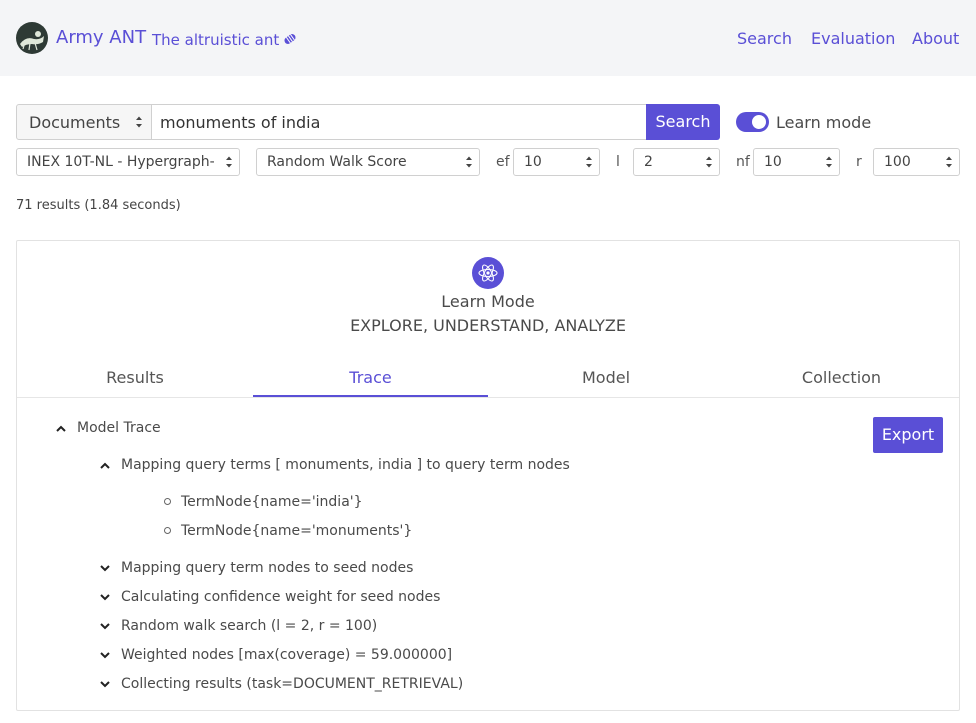 Image resolution: width=976 pixels, height=723 pixels. Describe the element at coordinates (683, 122) in the screenshot. I see `search-button: Search` at that location.